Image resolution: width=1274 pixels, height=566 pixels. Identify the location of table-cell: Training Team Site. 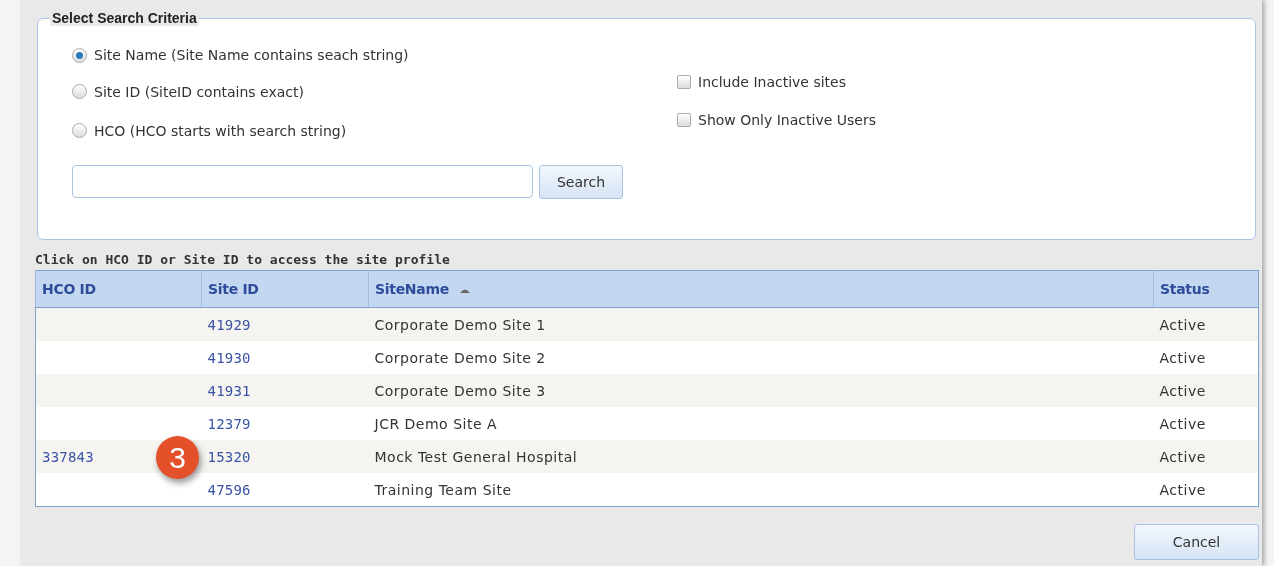
(443, 489).